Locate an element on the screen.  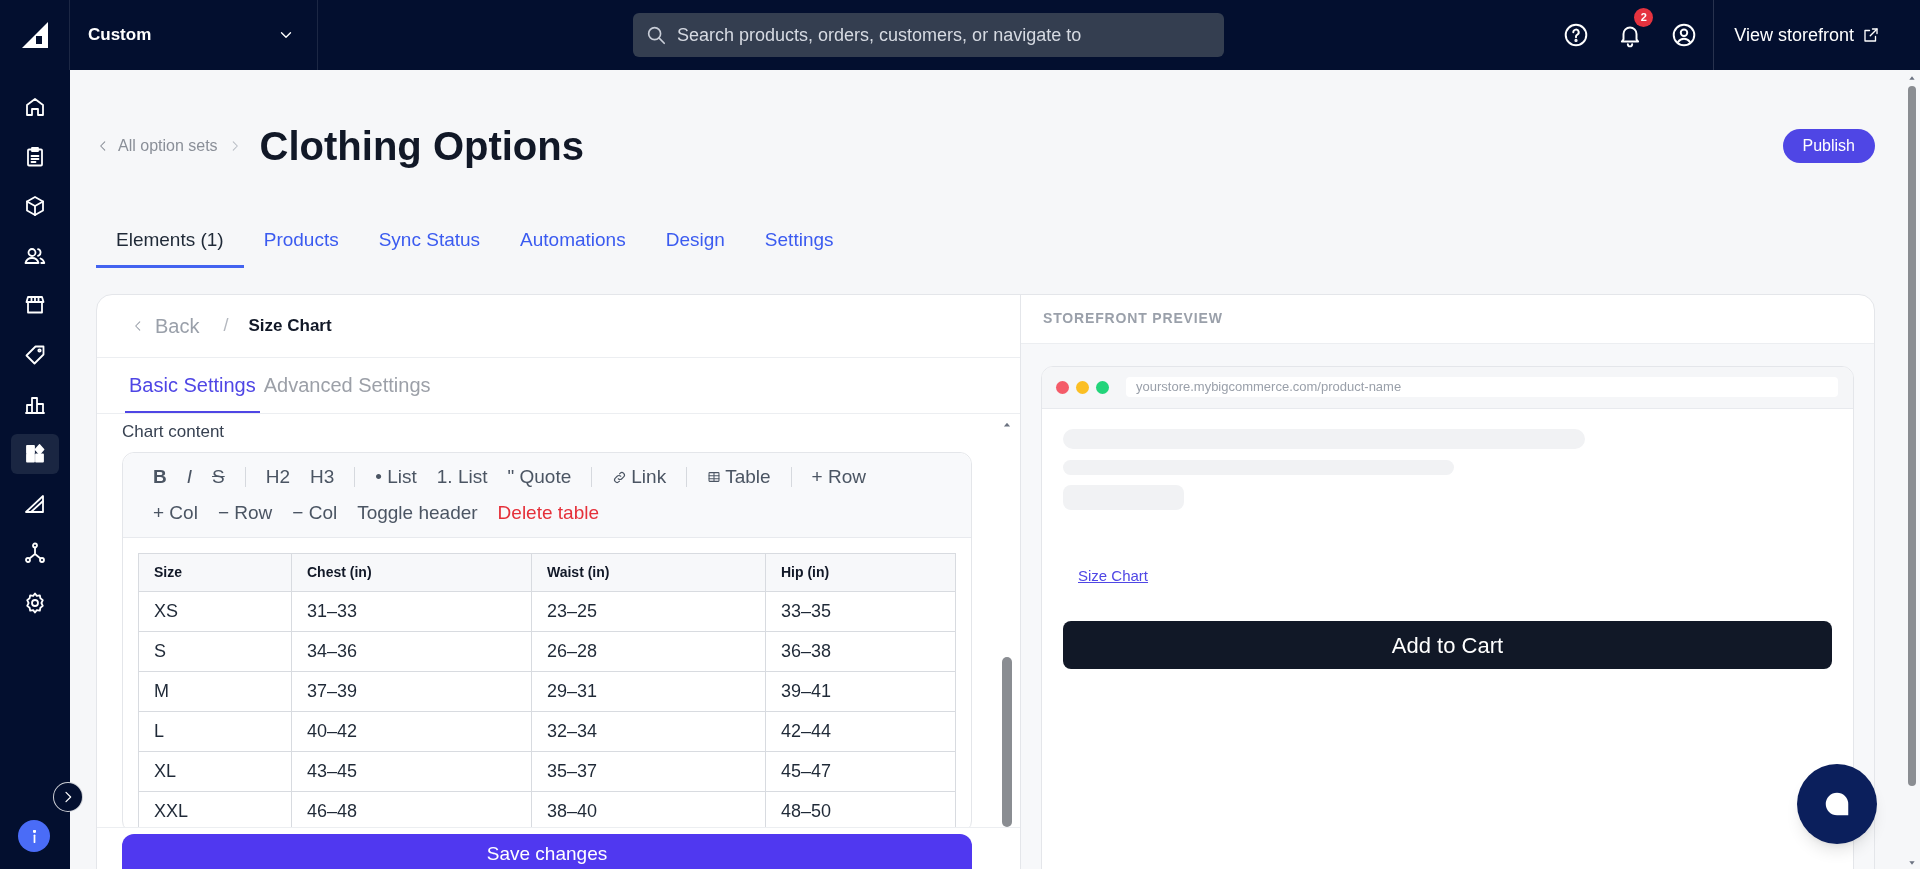
table-cell: 23–25 is located at coordinates (648, 611).